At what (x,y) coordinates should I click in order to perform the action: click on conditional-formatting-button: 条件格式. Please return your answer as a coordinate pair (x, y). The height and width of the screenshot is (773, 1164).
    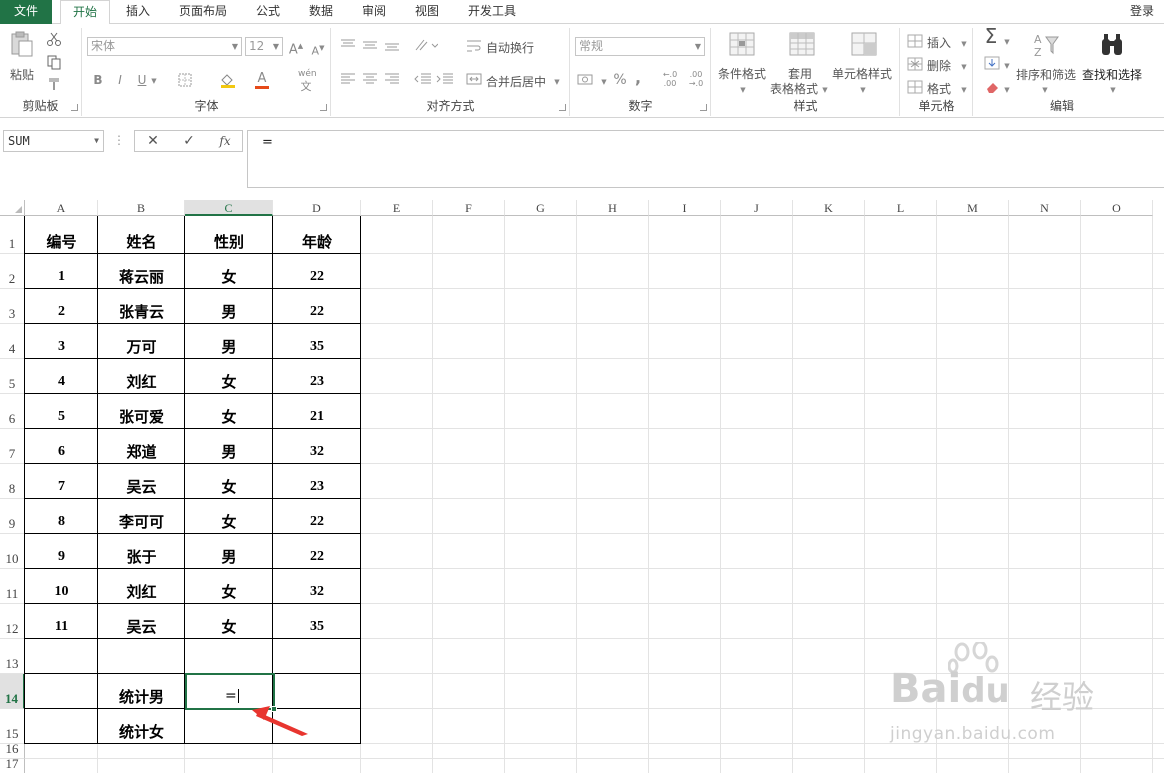
    Looking at the image, I should click on (742, 73).